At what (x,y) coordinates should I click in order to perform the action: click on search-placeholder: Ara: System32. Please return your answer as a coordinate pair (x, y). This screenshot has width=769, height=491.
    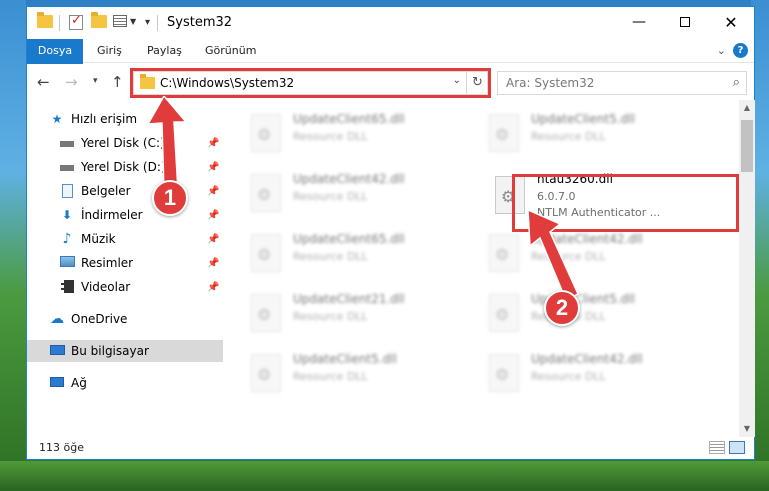
    Looking at the image, I should click on (550, 83).